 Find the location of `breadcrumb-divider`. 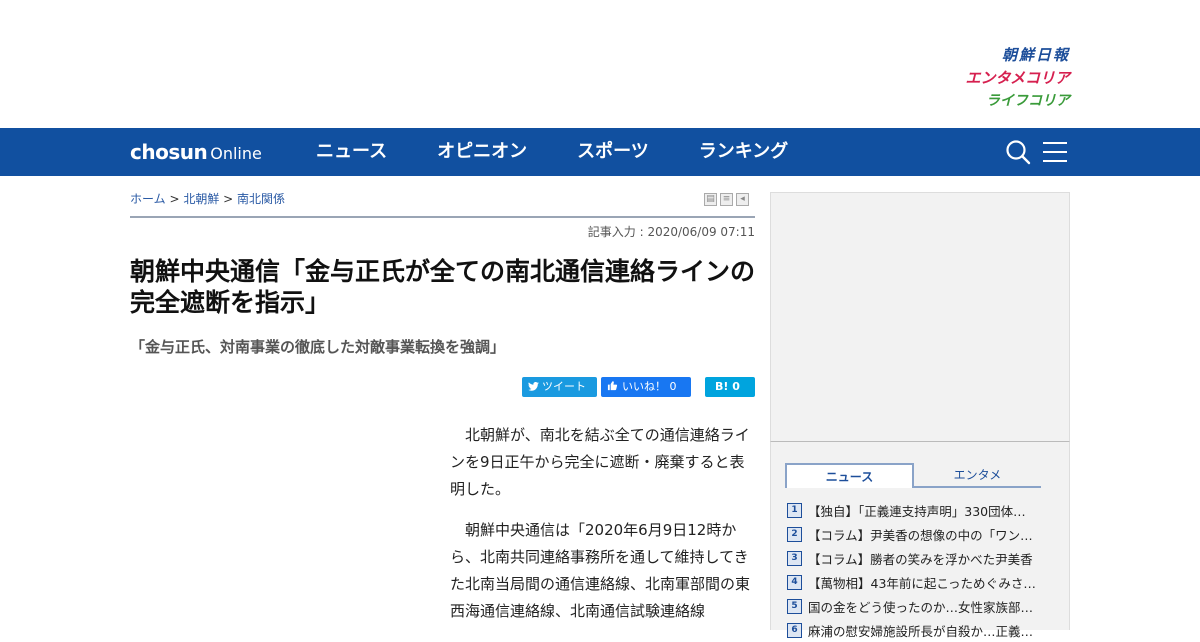

breadcrumb-divider is located at coordinates (442, 217).